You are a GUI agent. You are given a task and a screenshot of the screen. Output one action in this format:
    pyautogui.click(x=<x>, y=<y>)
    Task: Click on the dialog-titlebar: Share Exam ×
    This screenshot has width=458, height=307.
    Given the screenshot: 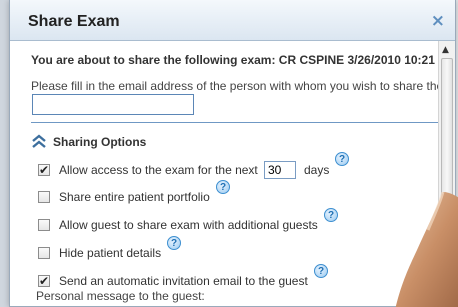 What is the action you would take?
    pyautogui.click(x=232, y=20)
    